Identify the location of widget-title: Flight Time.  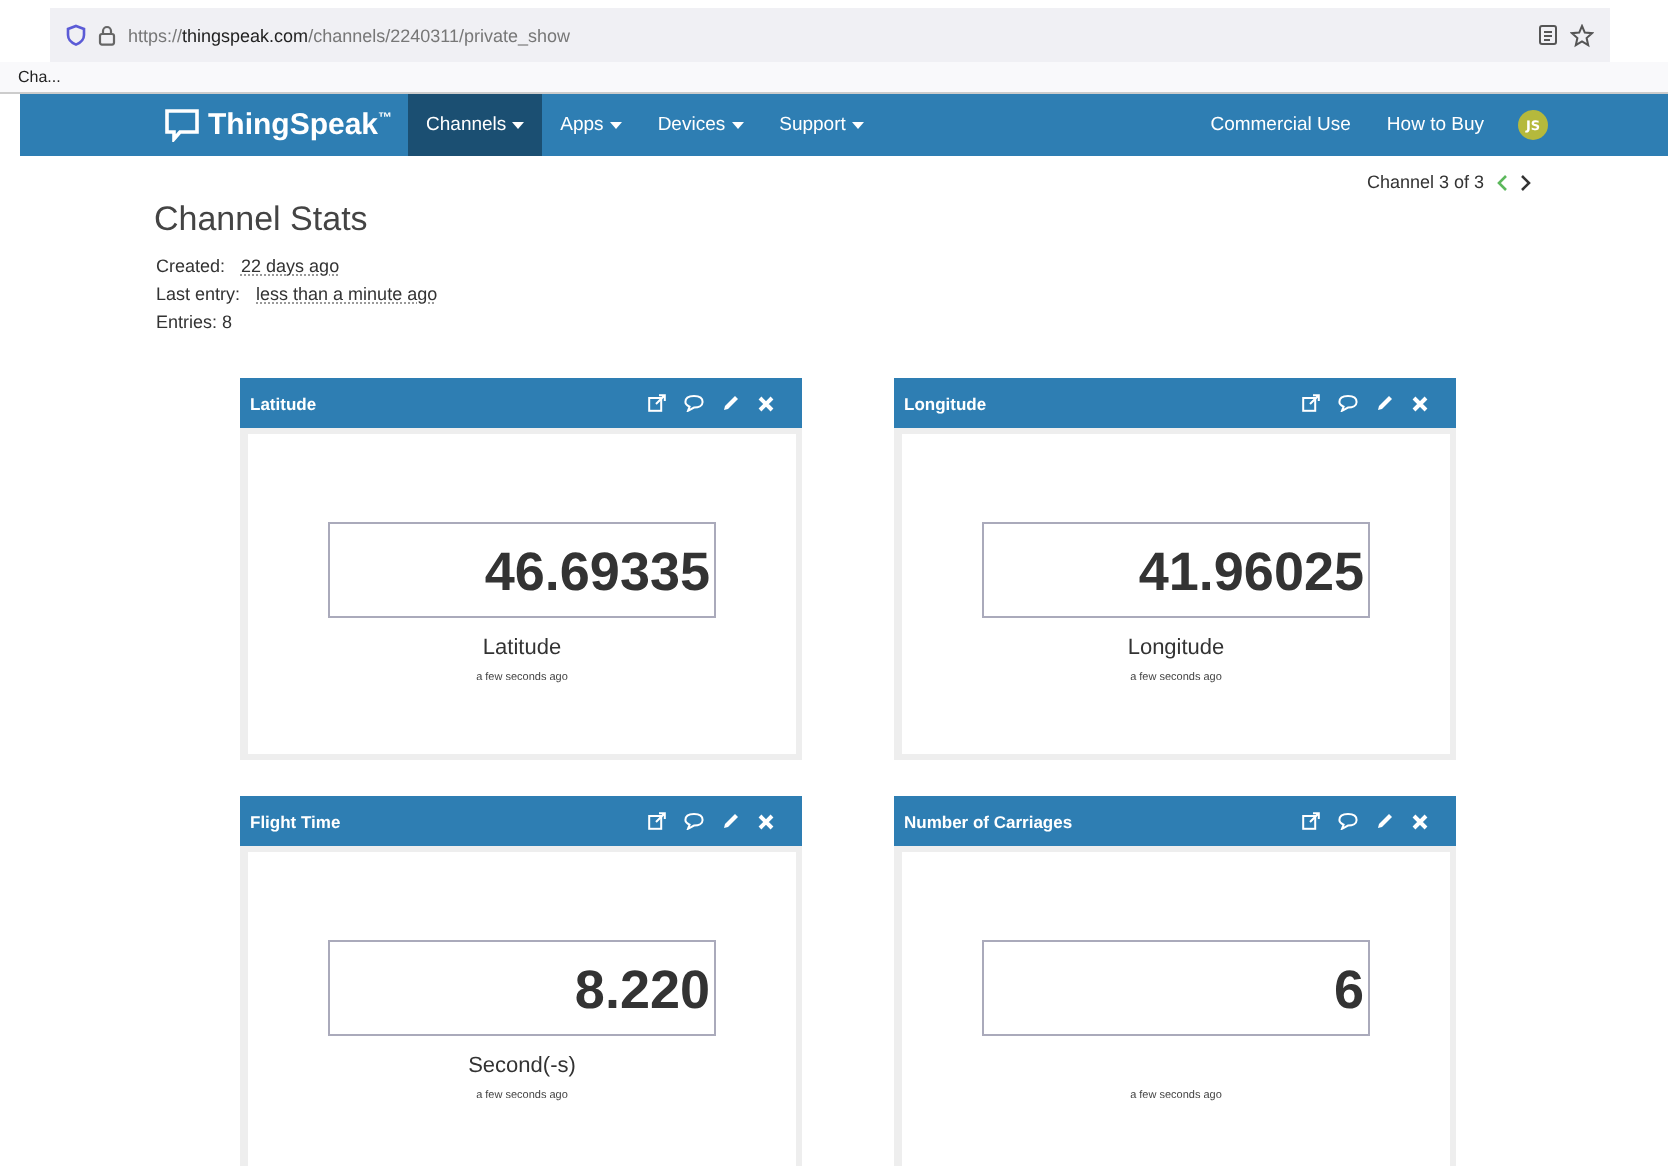
(295, 821).